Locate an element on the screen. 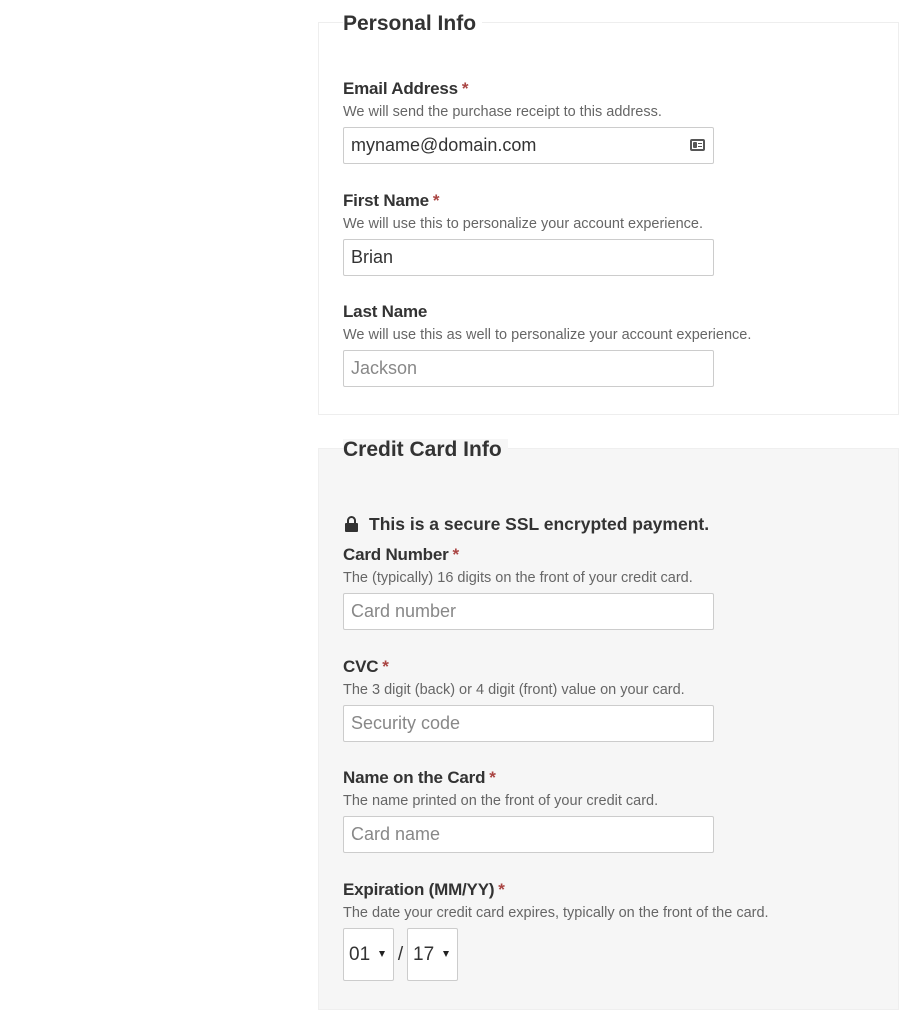  card-name-input: Card name is located at coordinates (528, 834).